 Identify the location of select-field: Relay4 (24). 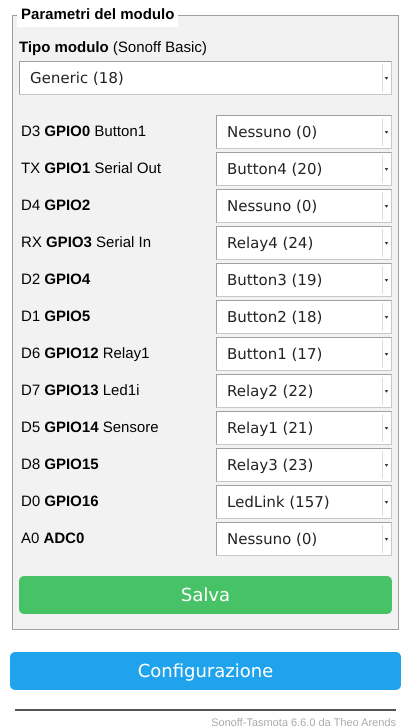
(304, 243).